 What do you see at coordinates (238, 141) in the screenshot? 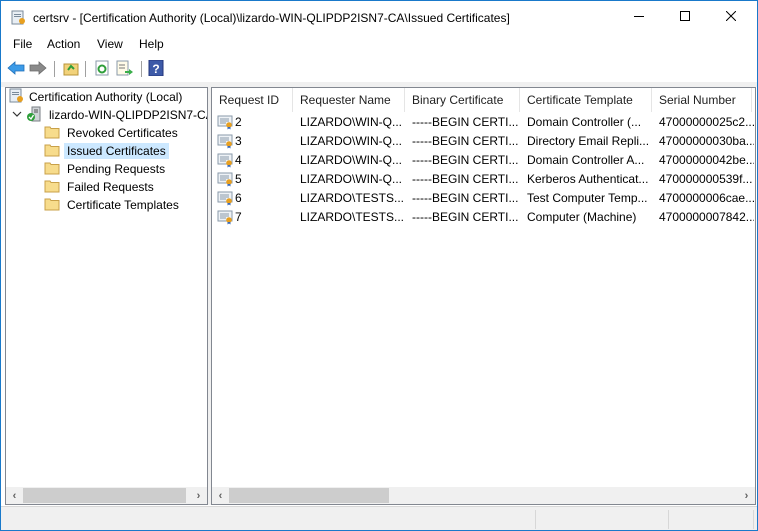
I see `cell-request-id: 3` at bounding box center [238, 141].